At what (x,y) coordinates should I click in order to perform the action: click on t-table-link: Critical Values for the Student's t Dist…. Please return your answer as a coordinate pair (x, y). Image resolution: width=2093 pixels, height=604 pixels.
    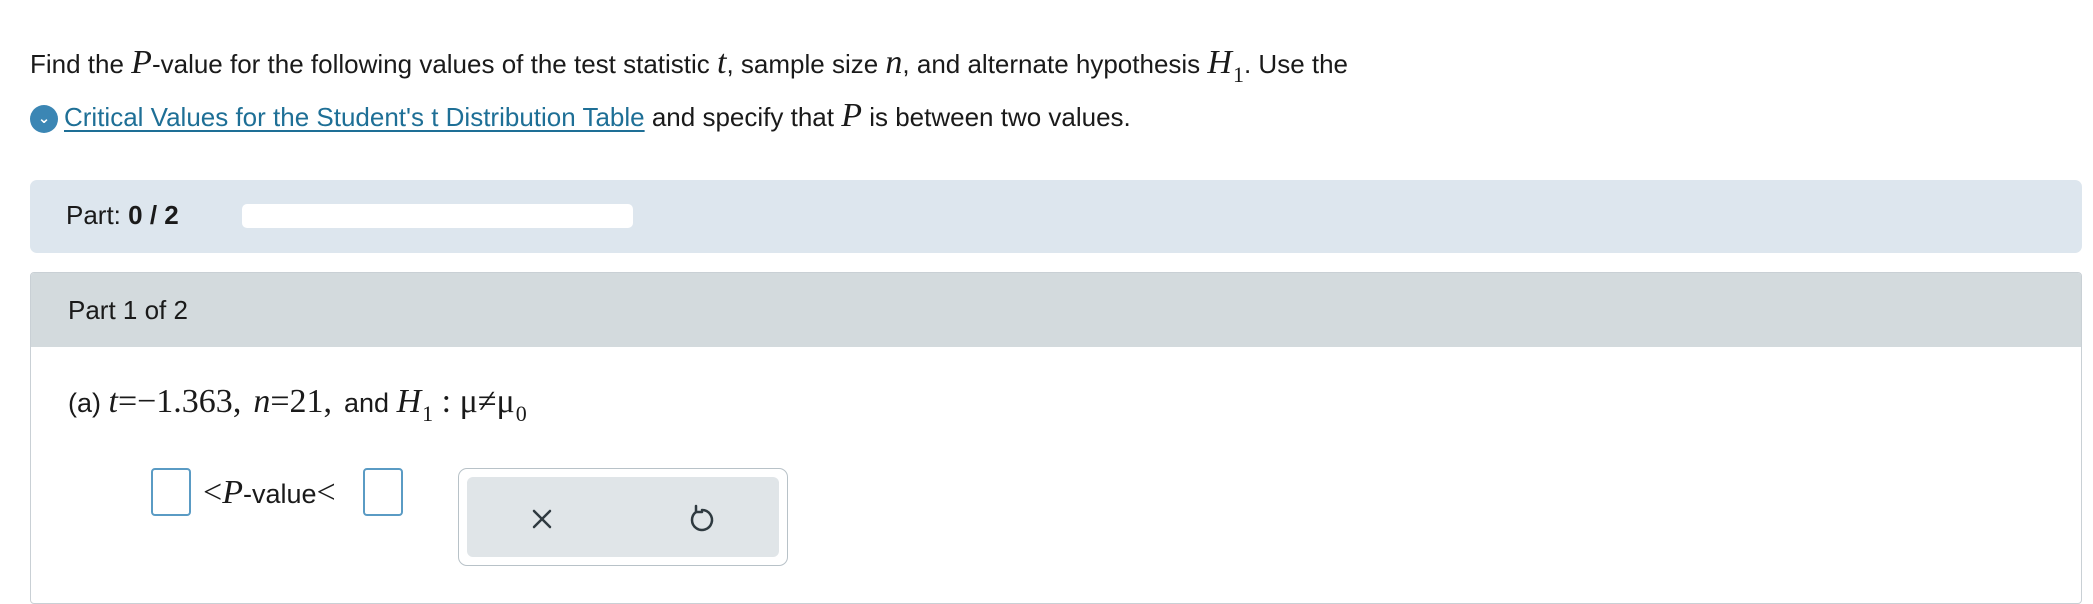
    Looking at the image, I should click on (354, 117).